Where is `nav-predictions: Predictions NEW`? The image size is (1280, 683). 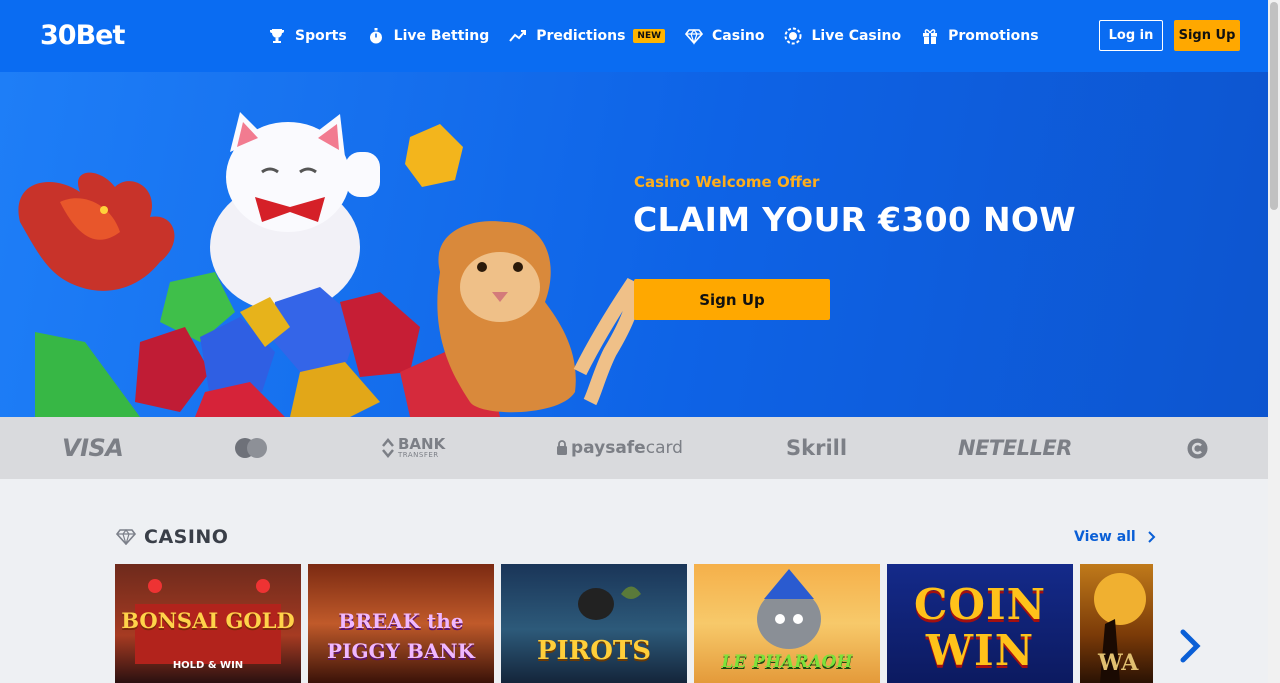 nav-predictions: Predictions NEW is located at coordinates (587, 36).